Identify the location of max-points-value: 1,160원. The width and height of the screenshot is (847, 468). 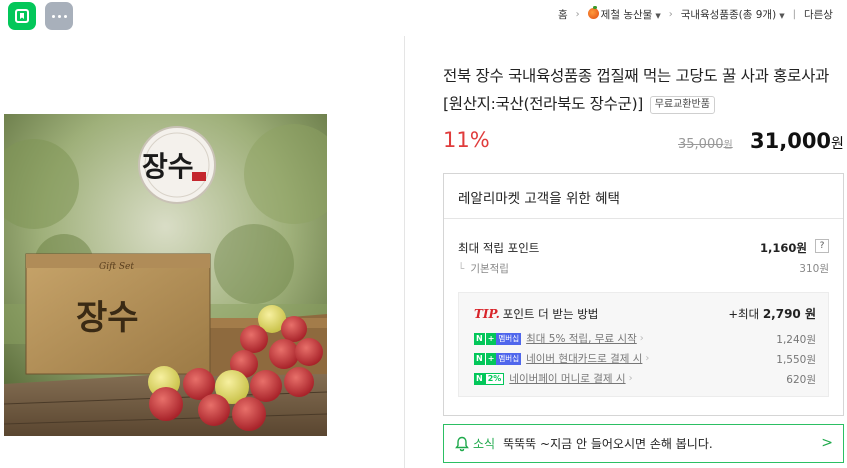
(783, 248).